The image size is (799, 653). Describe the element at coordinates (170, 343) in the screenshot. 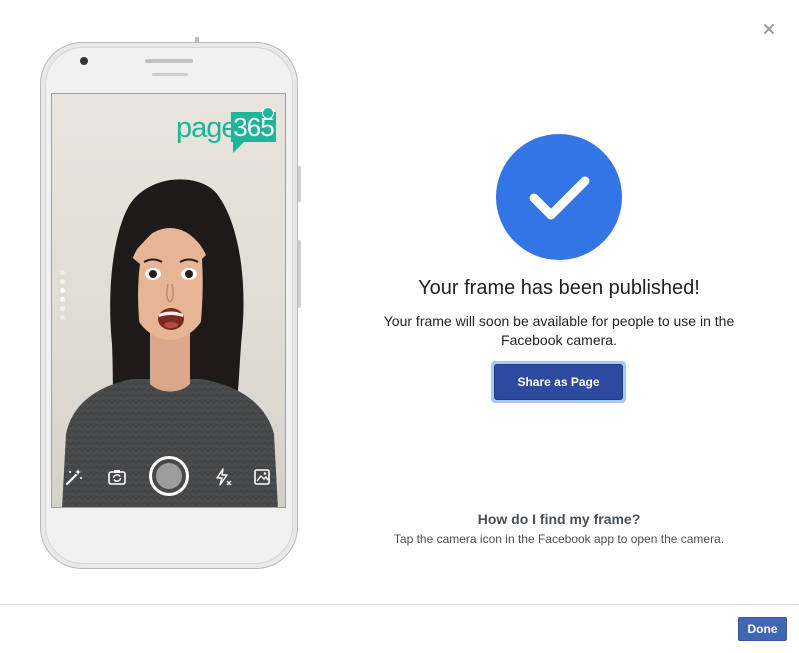

I see `person-photo` at that location.